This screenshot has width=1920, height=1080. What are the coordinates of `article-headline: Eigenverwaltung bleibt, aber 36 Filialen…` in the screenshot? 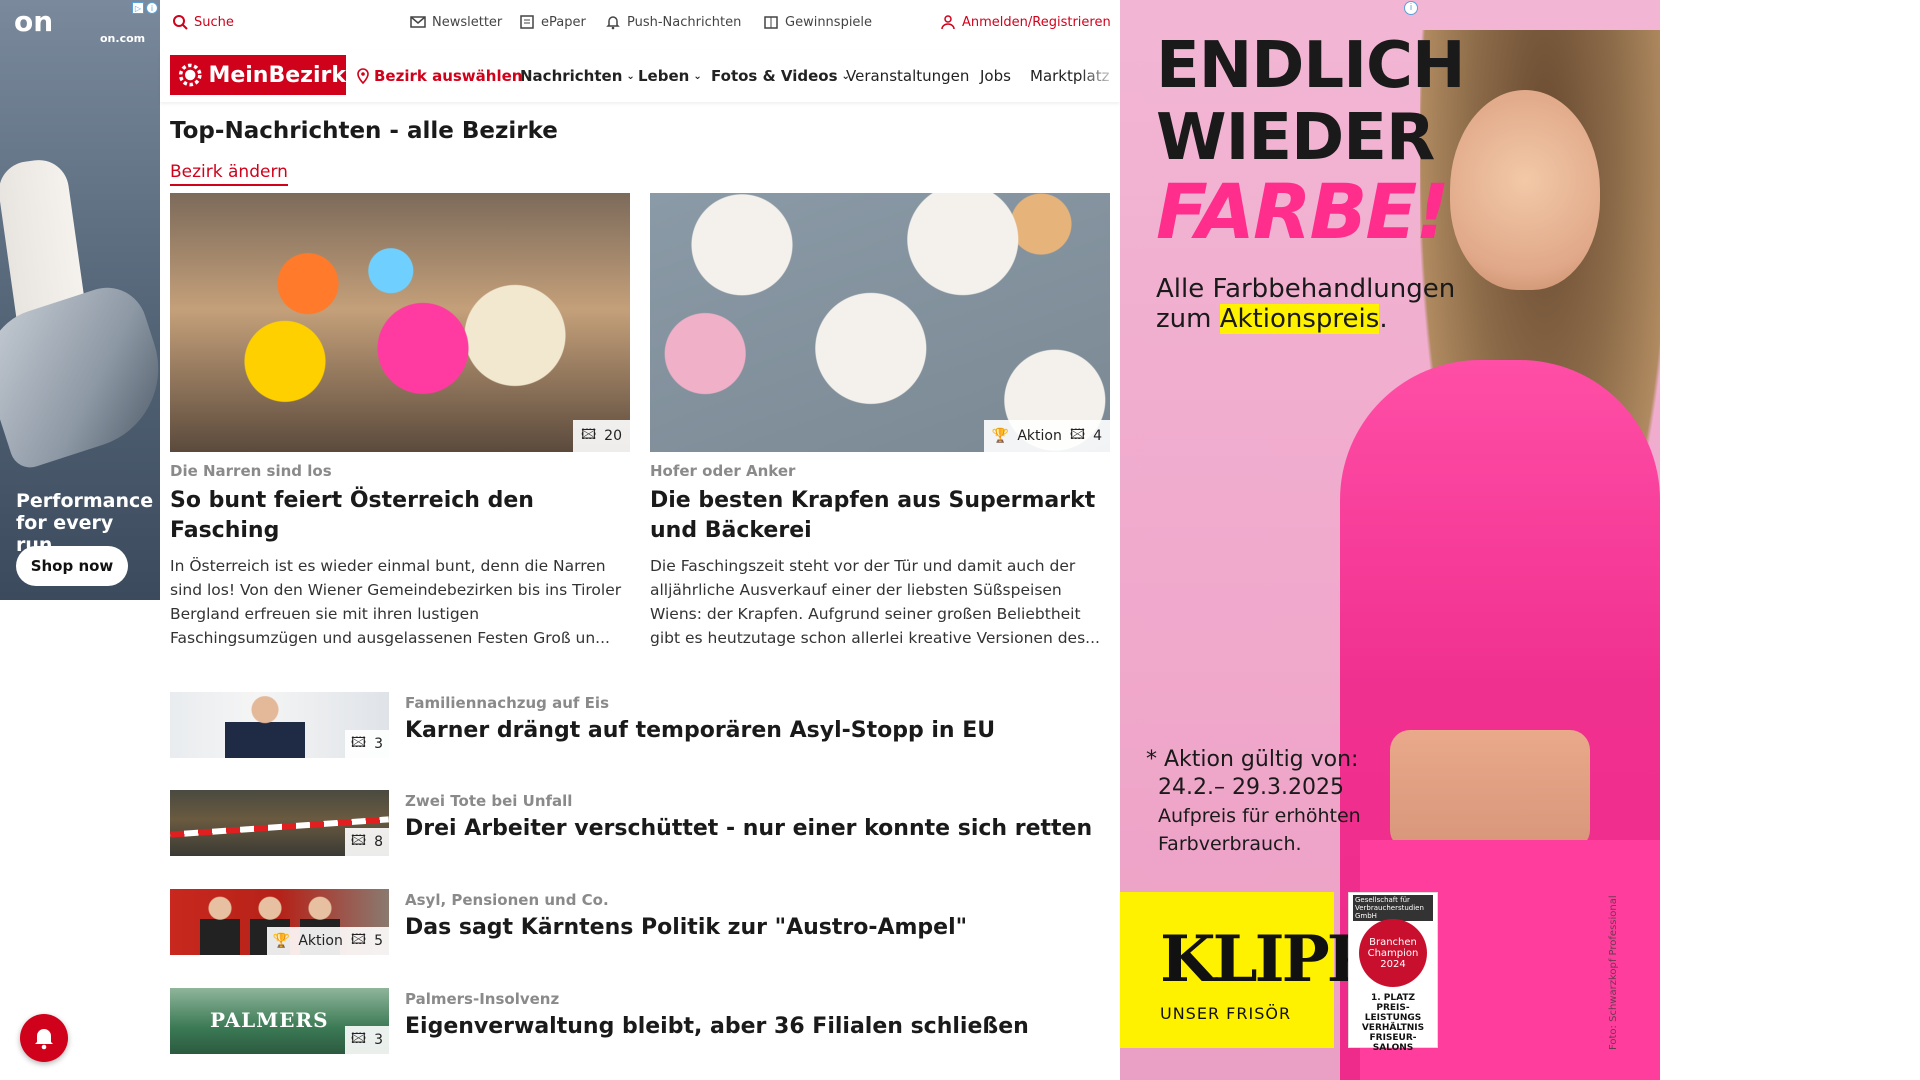 It's located at (717, 1026).